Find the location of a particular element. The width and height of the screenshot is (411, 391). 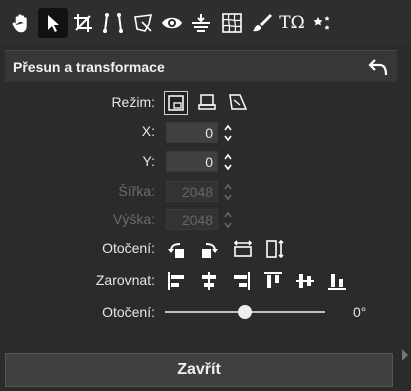

perspective-tool-icon is located at coordinates (113, 23).